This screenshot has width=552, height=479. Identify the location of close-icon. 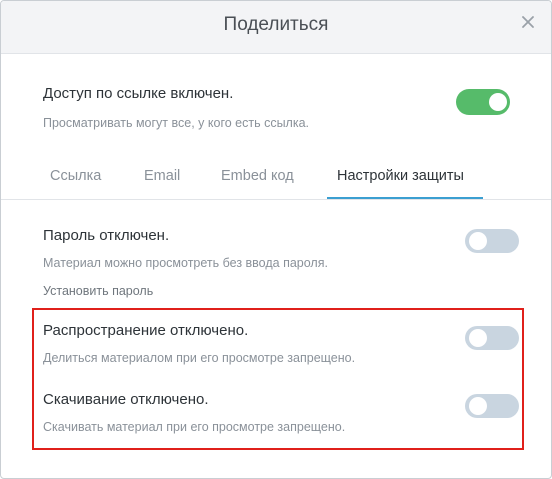
(528, 22).